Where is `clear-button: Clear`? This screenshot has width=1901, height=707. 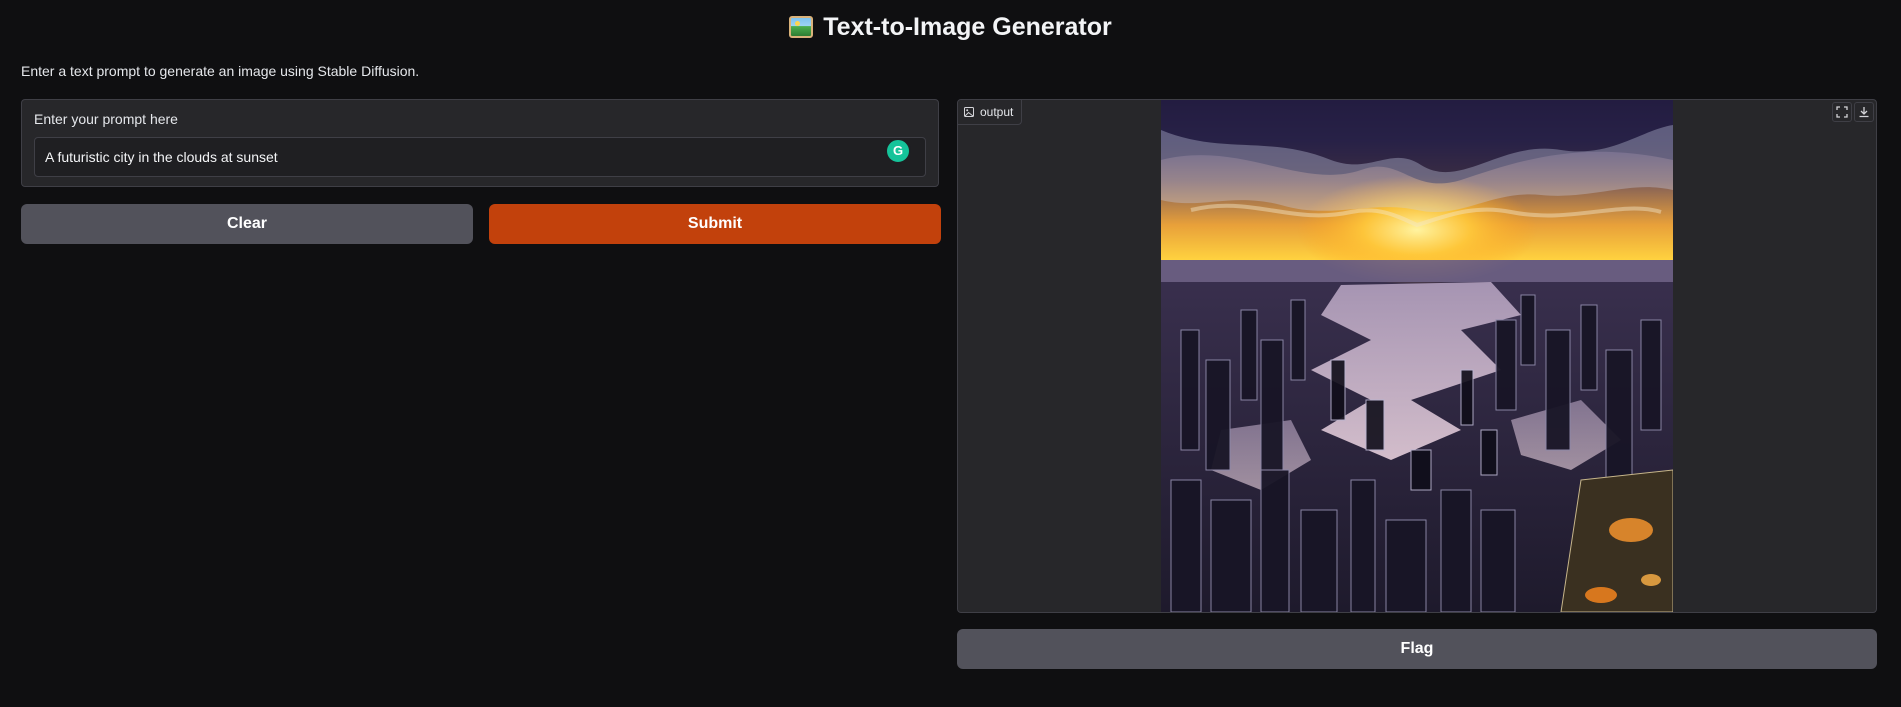 clear-button: Clear is located at coordinates (247, 224).